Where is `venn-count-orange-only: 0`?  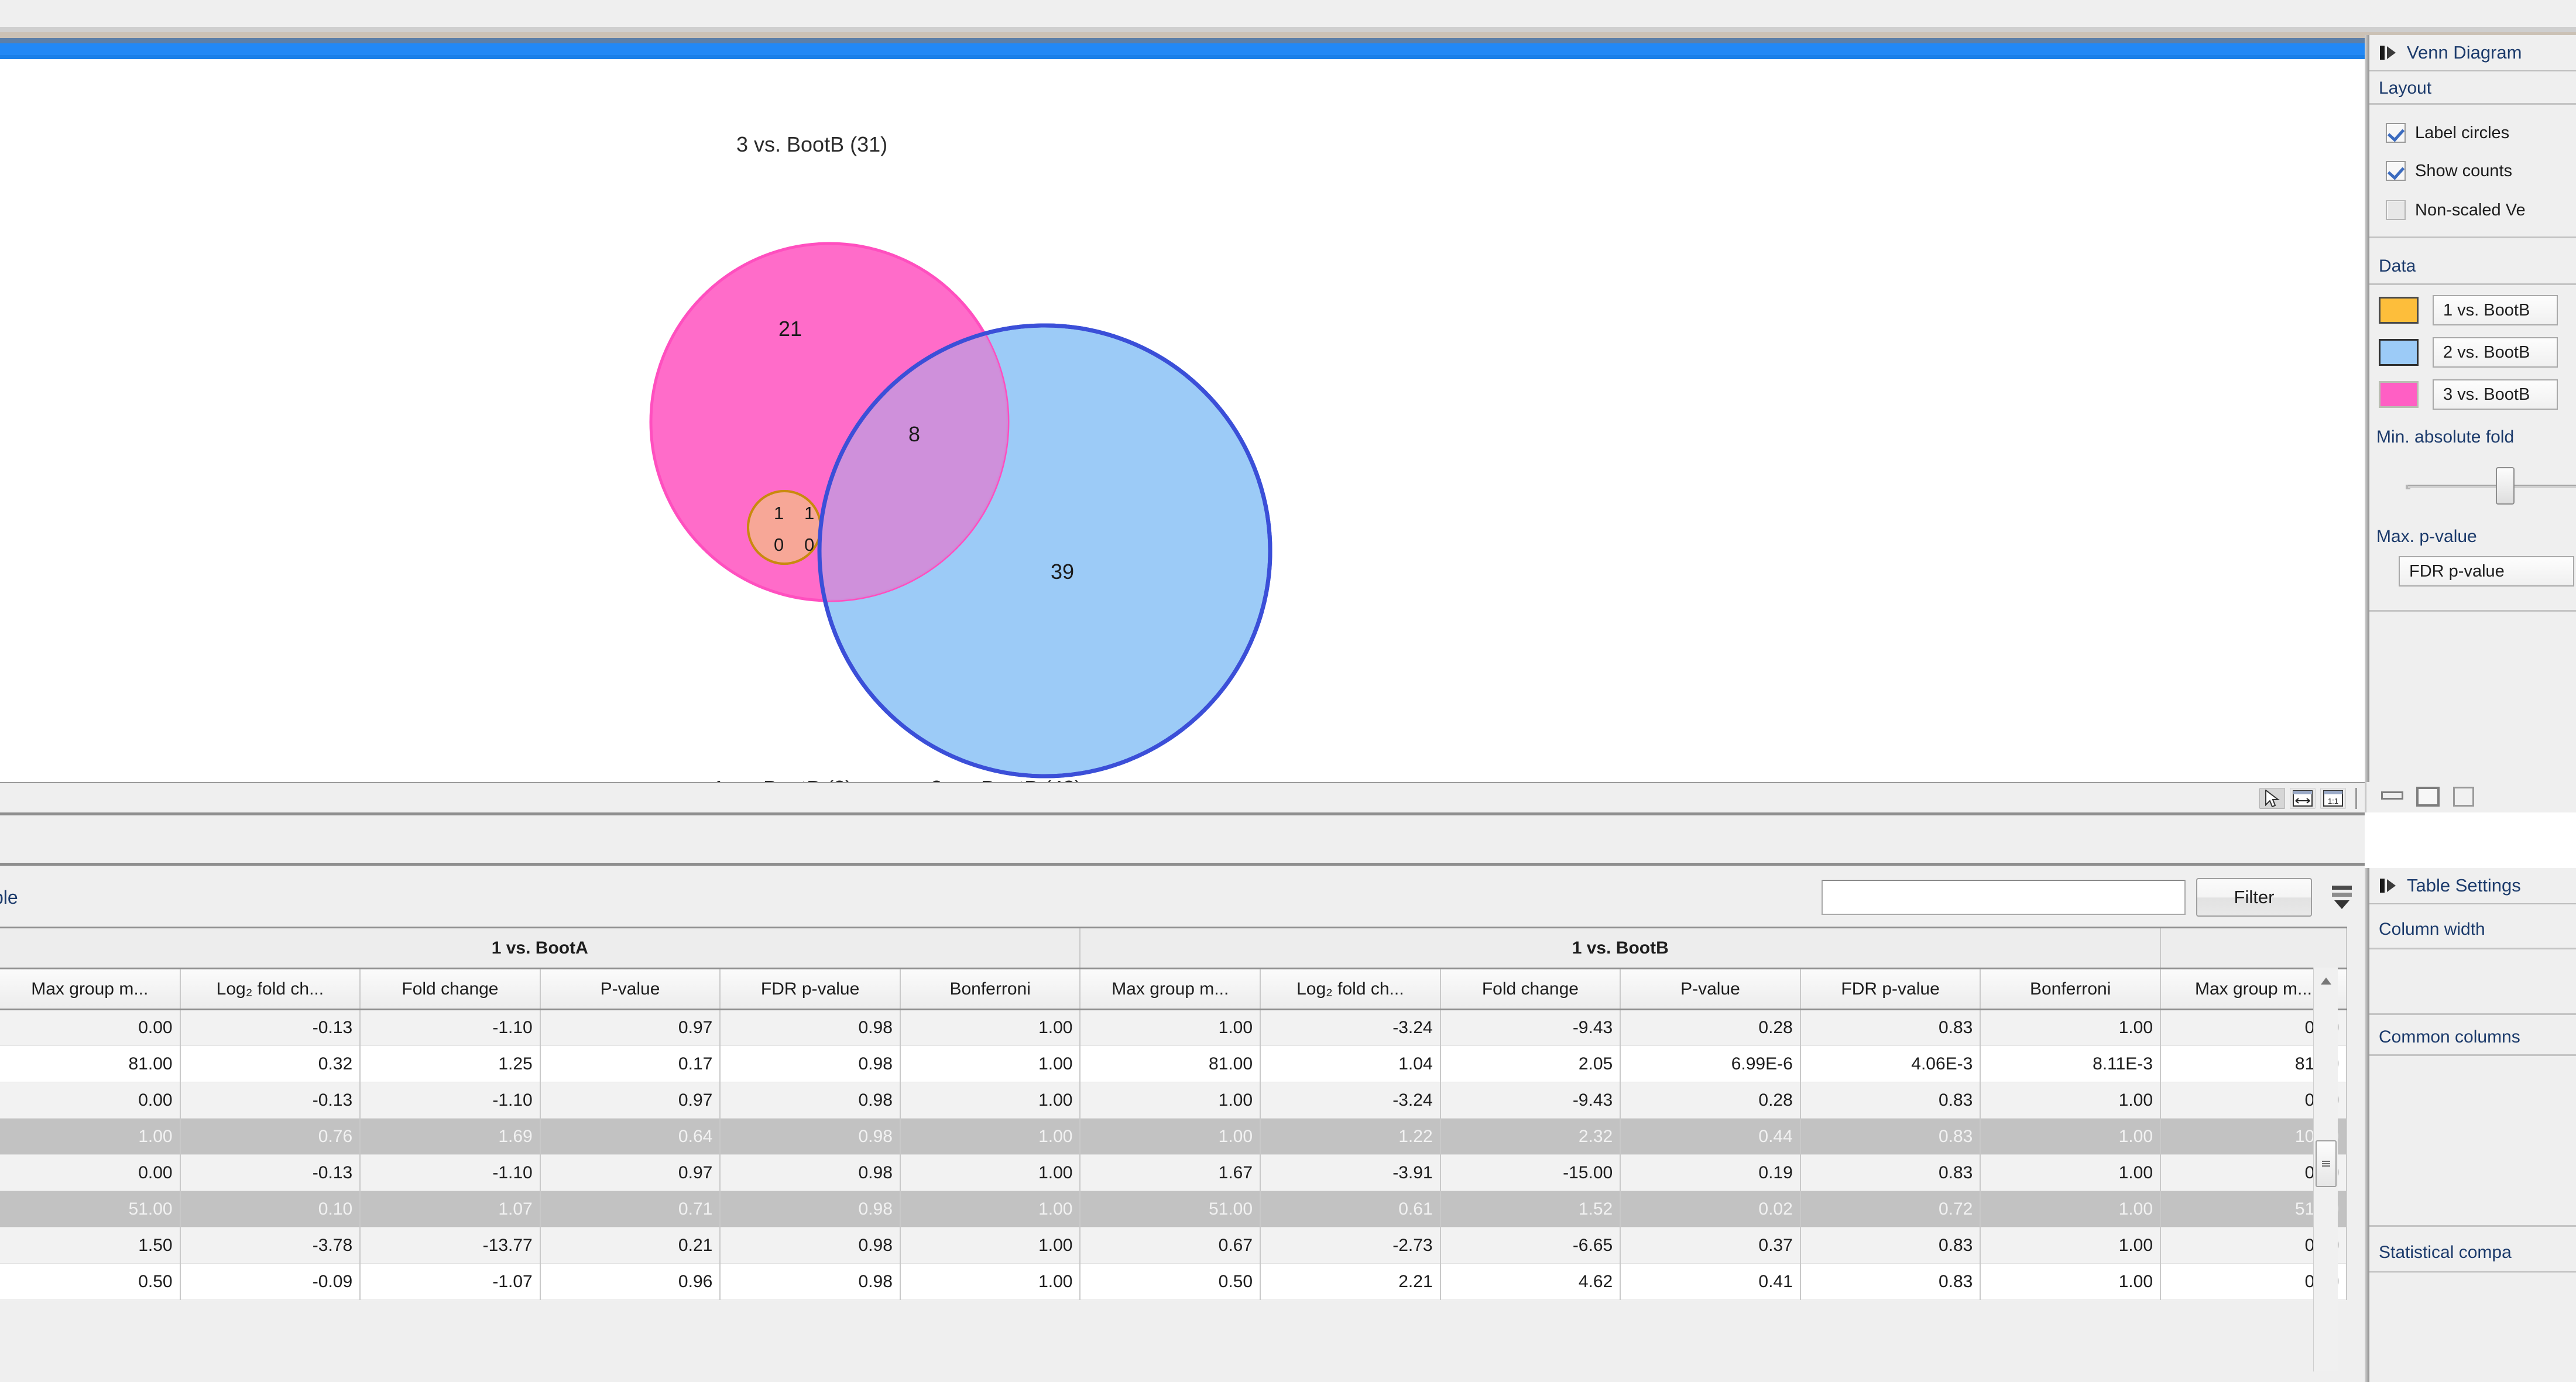
venn-count-orange-only: 0 is located at coordinates (779, 544).